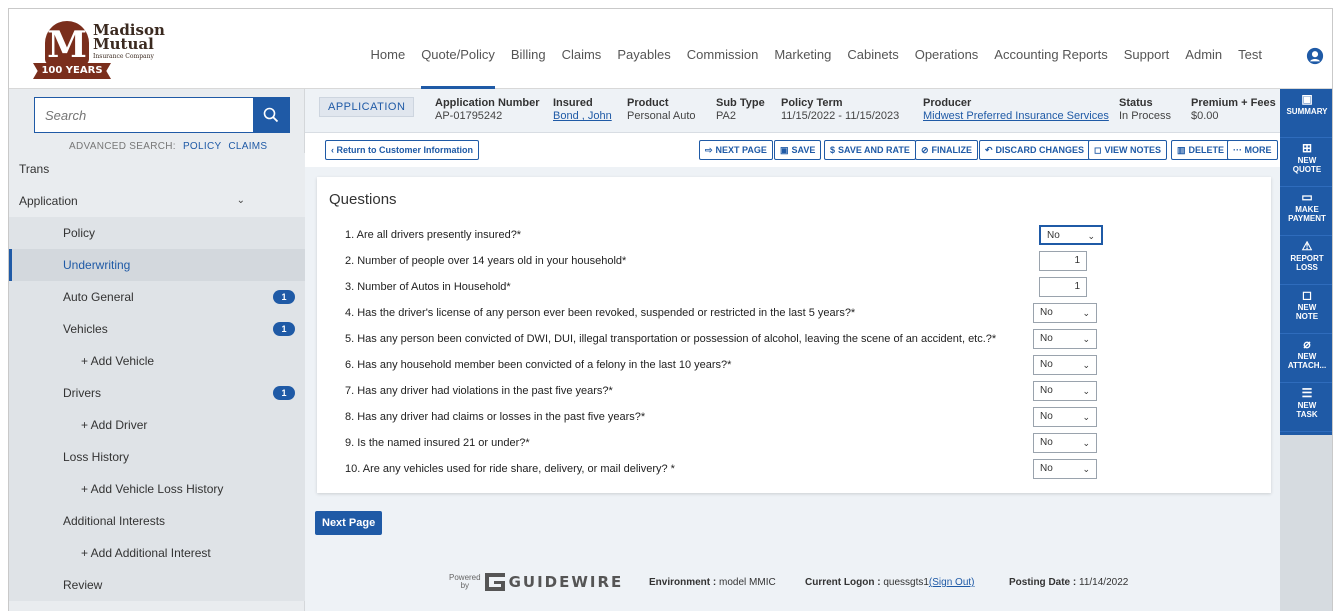  What do you see at coordinates (870, 150) in the screenshot?
I see `save-and-rate-button: $ SAVE AND RATE` at bounding box center [870, 150].